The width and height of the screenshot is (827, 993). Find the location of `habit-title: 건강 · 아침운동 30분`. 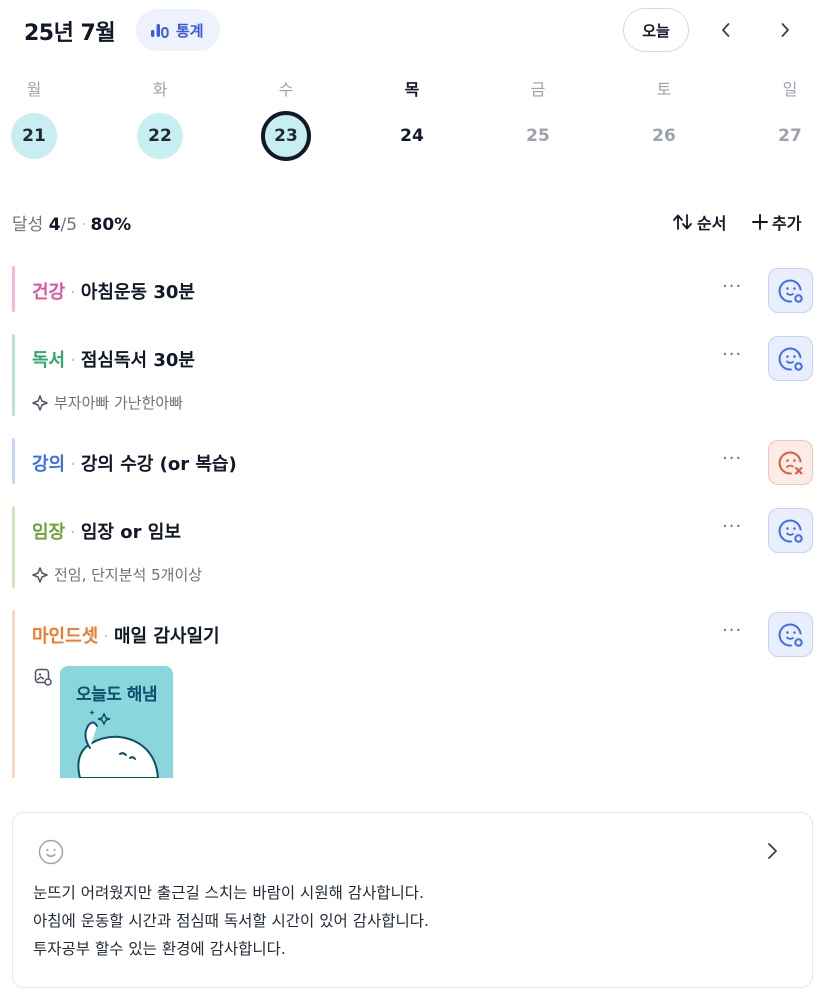

habit-title: 건강 · 아침운동 30분 is located at coordinates (113, 291).